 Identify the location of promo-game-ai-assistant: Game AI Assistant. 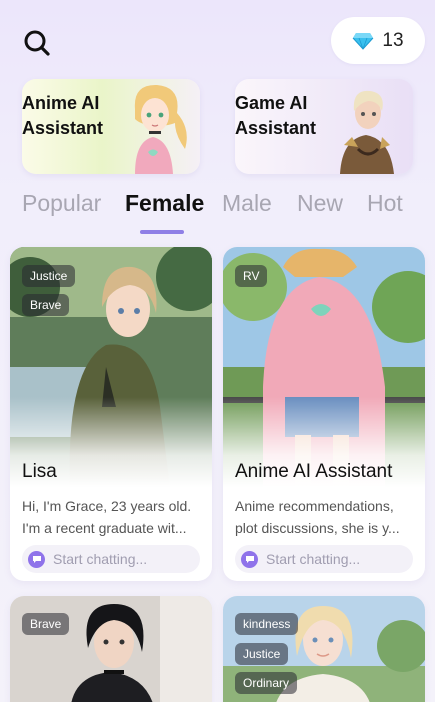
(324, 126).